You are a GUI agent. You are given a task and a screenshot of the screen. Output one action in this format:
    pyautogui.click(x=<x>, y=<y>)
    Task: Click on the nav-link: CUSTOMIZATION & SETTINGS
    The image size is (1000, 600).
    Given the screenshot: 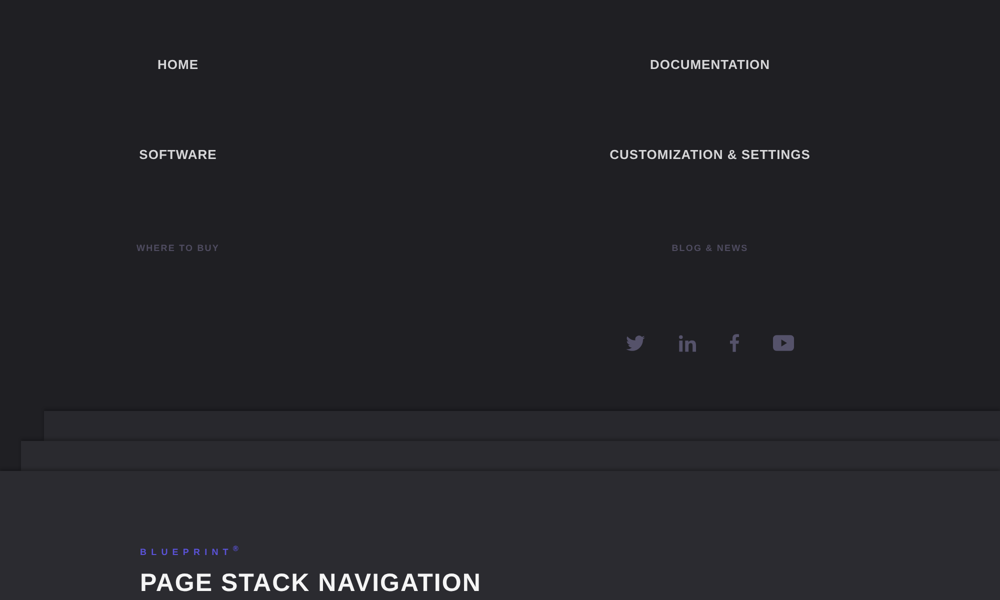 What is the action you would take?
    pyautogui.click(x=710, y=155)
    